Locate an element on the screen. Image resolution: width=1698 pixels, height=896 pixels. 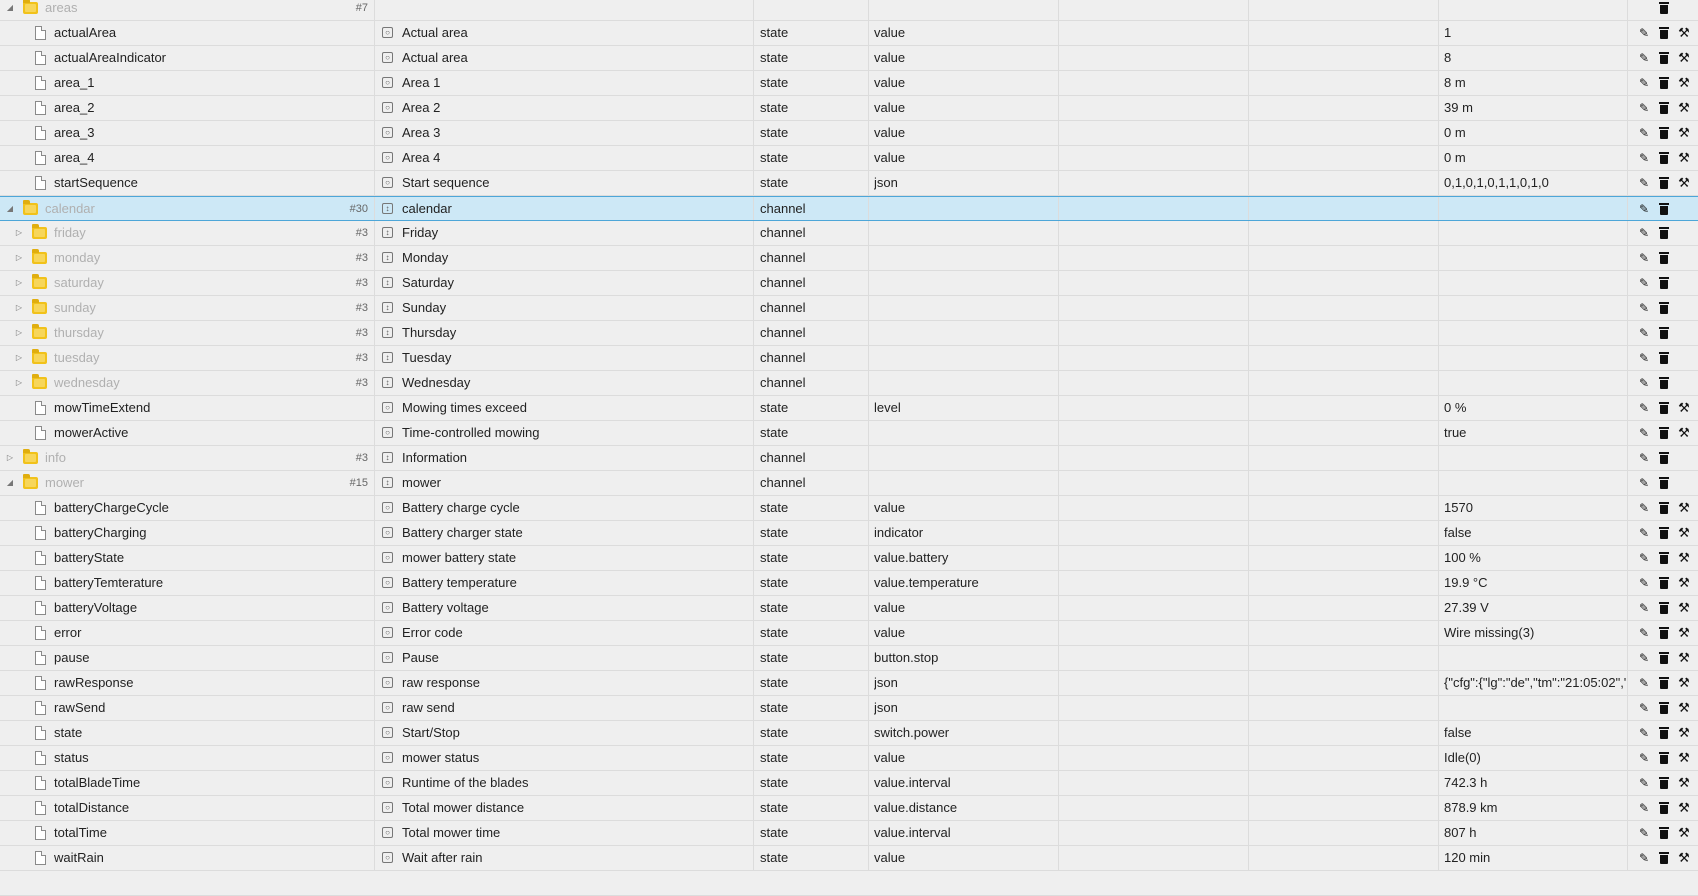
value-cell: 1 is located at coordinates (1535, 33).